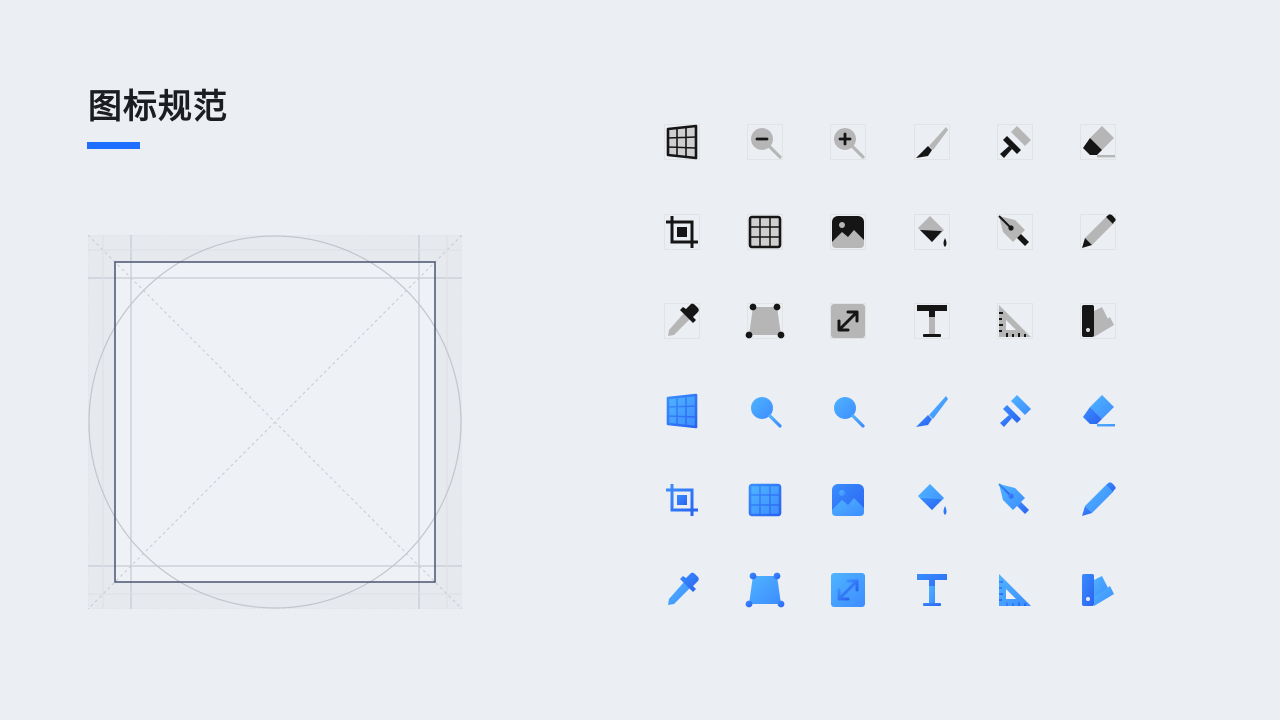 The width and height of the screenshot is (1280, 720). What do you see at coordinates (113, 145) in the screenshot?
I see `title-underline` at bounding box center [113, 145].